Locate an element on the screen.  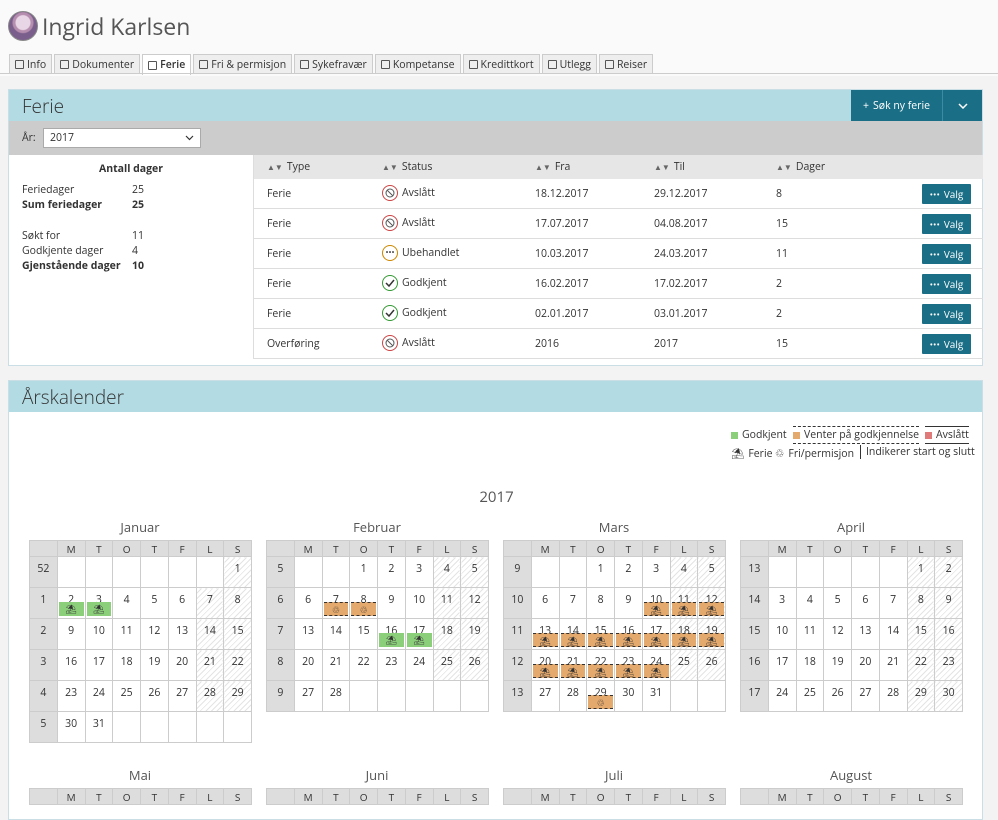
calendar-day: 13 ⛱ is located at coordinates (545, 634).